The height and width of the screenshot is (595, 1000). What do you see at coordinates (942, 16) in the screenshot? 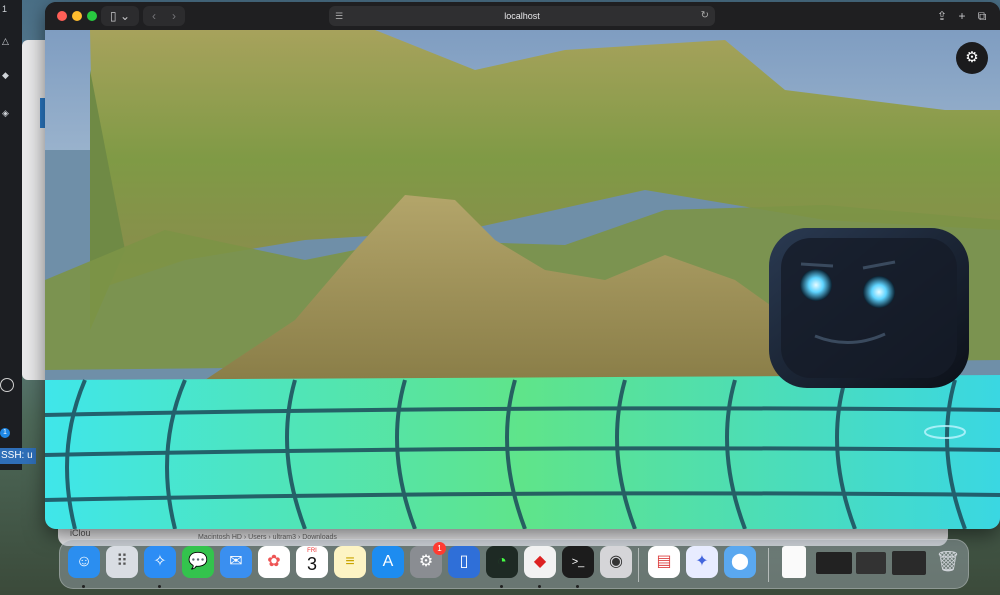
I see `share-icon: ⇪` at bounding box center [942, 16].